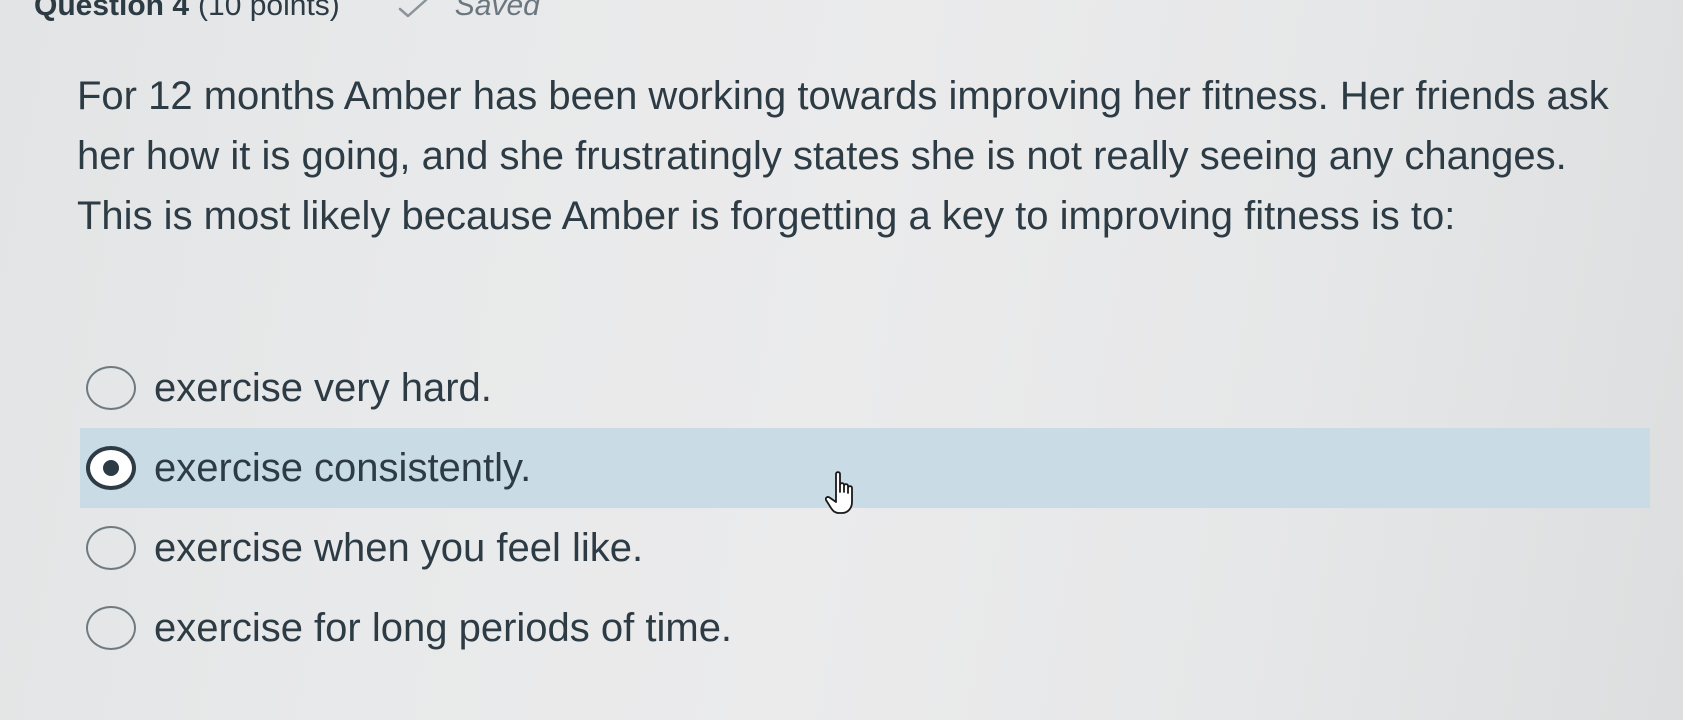  Describe the element at coordinates (843, 494) in the screenshot. I see `pointer-hand-icon` at that location.